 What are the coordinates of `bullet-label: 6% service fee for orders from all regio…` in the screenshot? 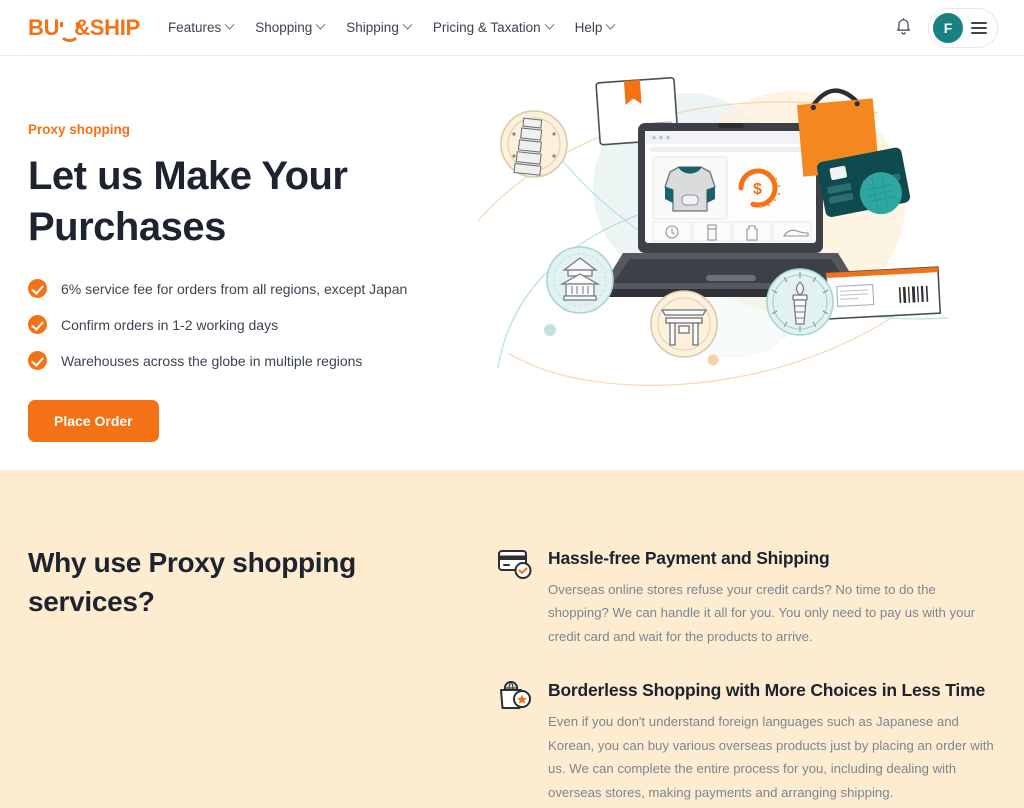 It's located at (234, 288).